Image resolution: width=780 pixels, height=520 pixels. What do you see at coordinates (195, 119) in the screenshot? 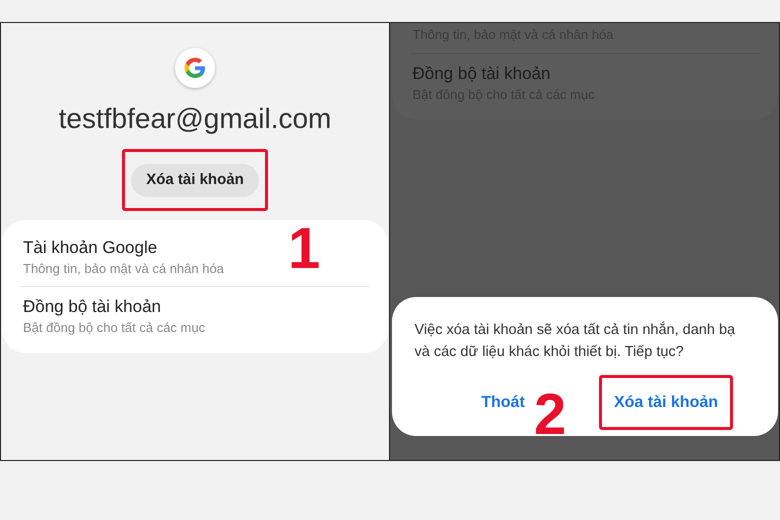
I see `account-email: testfbfear@gmail.com` at bounding box center [195, 119].